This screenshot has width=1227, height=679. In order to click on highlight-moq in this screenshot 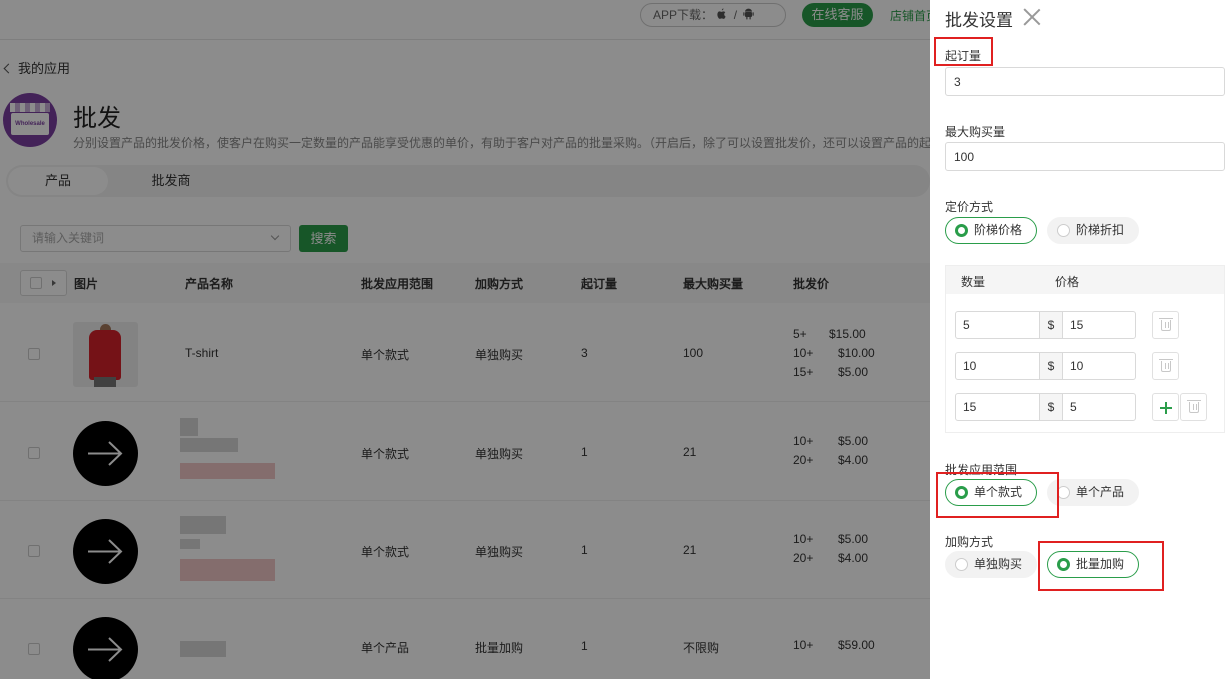, I will do `click(963, 51)`.